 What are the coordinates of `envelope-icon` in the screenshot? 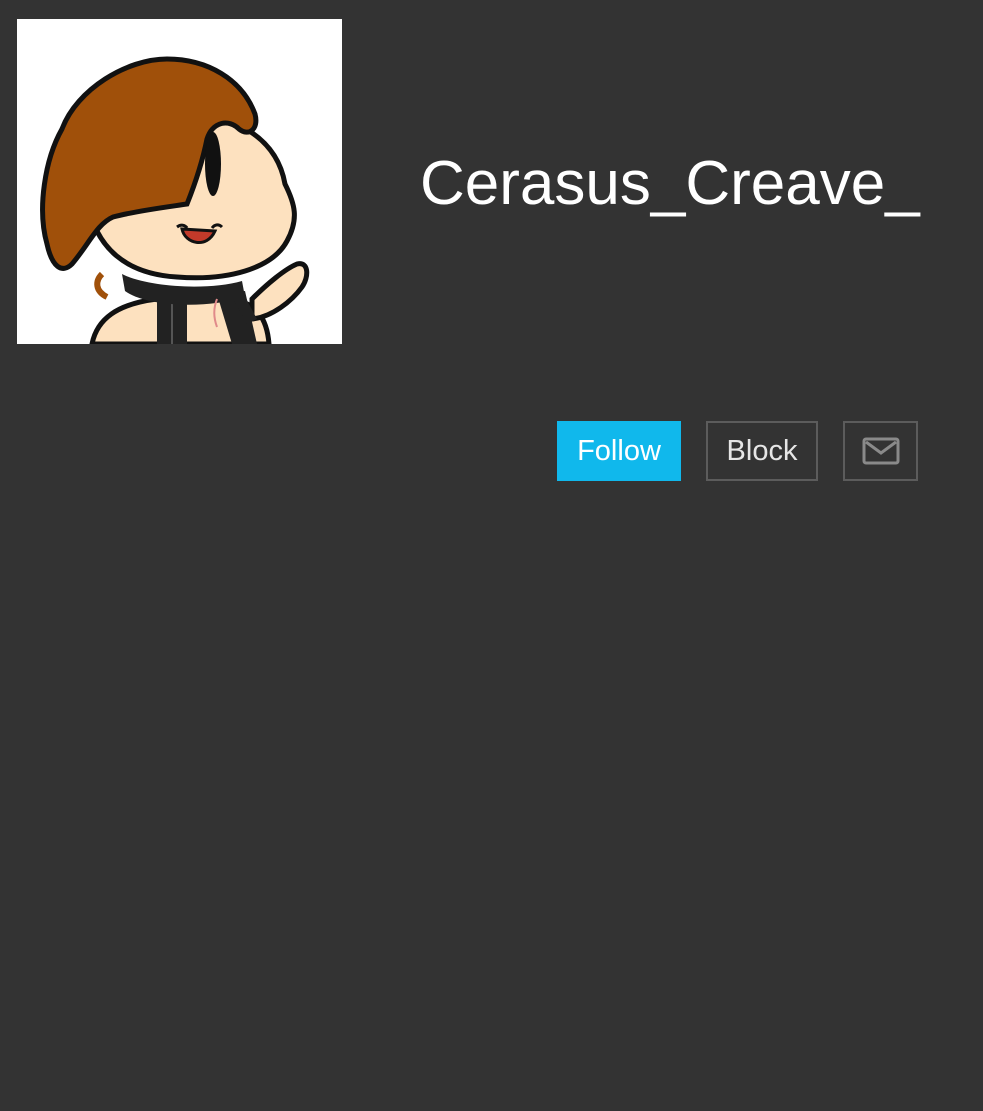 It's located at (881, 451).